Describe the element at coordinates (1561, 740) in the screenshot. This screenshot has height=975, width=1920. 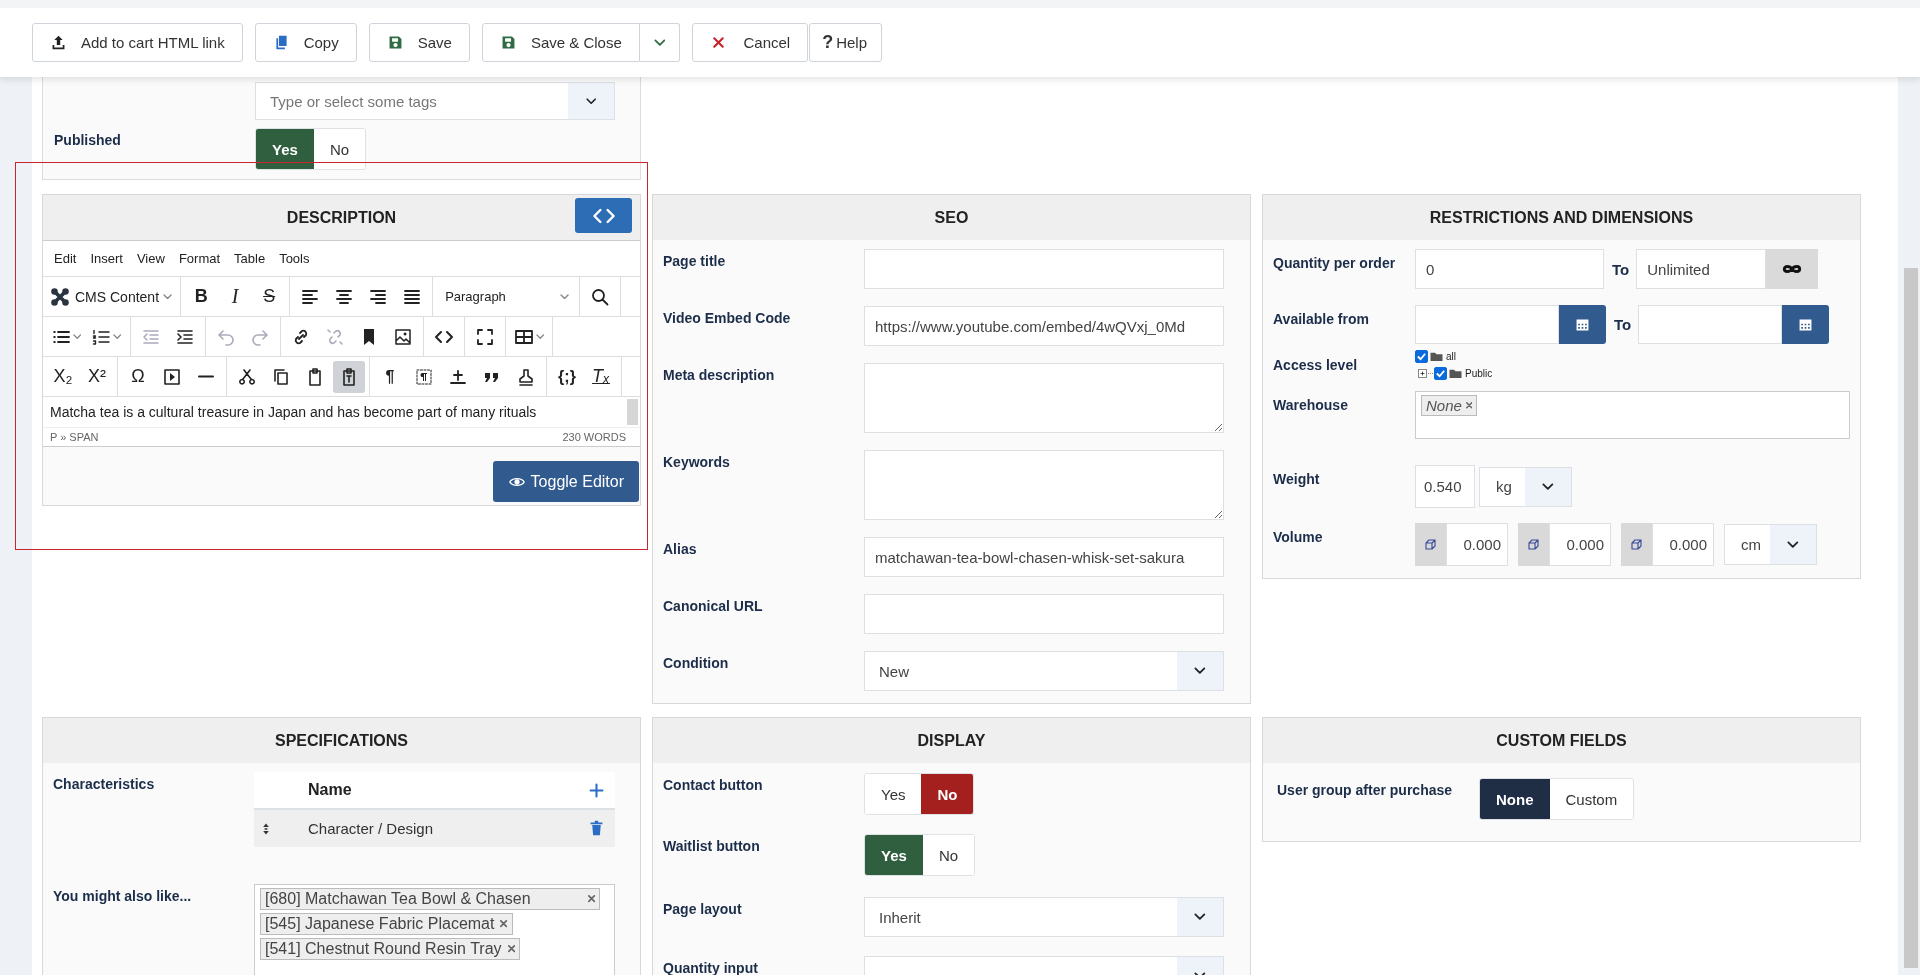
I see `card-title: CUSTOM FIELDS` at that location.